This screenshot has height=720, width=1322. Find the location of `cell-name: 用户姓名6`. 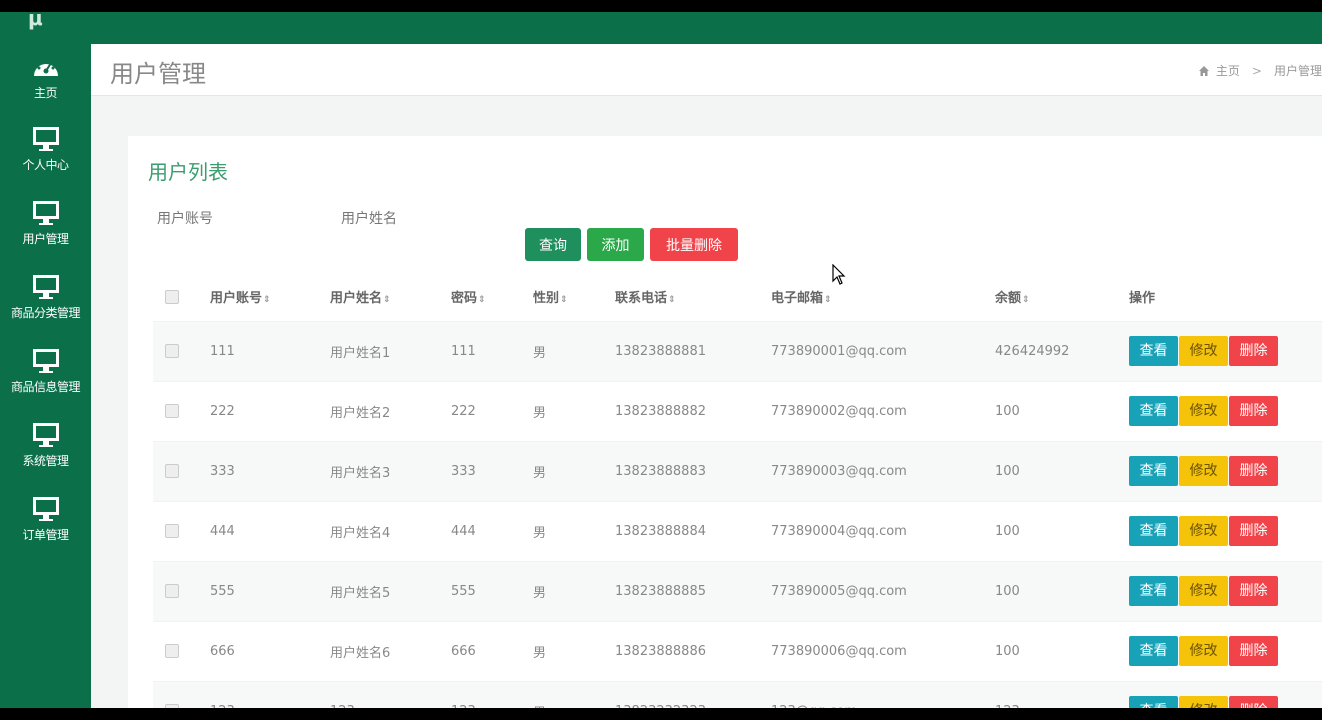

cell-name: 用户姓名6 is located at coordinates (378, 650).